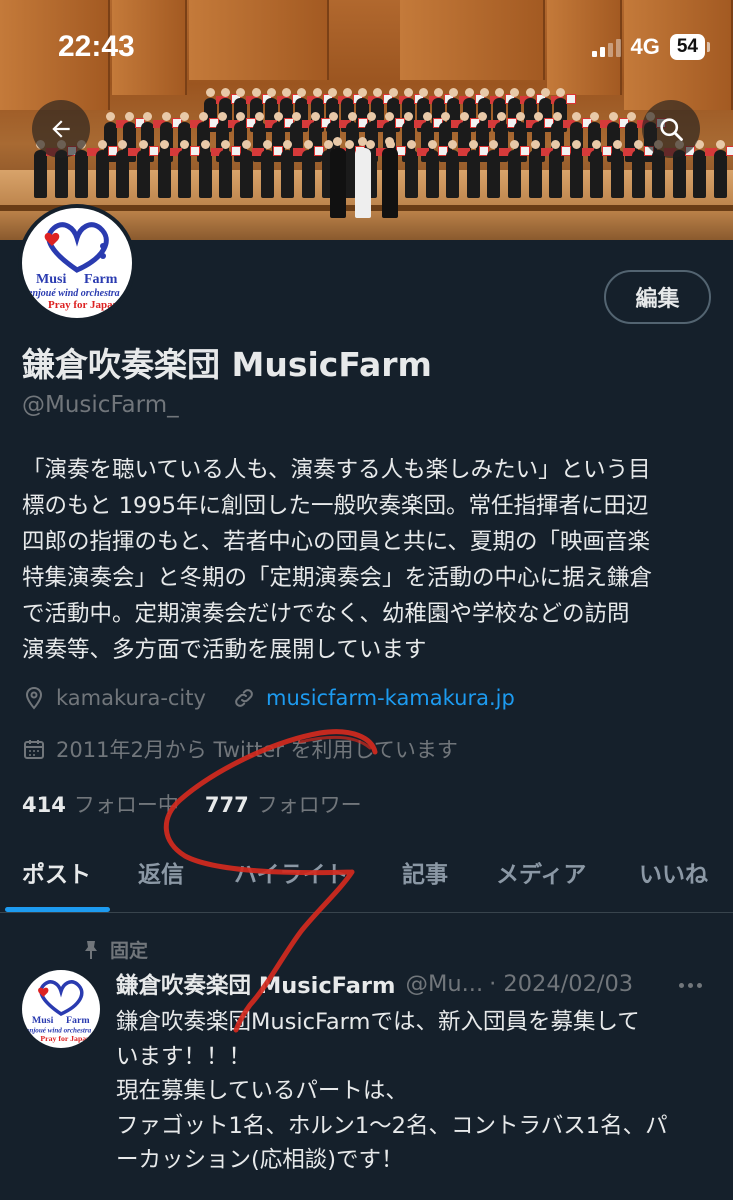 This screenshot has height=1200, width=733. What do you see at coordinates (336, 542) in the screenshot?
I see `bio-line: 四郎の指揮のもと、若者中心の団員と共に、夏期の「映画音楽` at bounding box center [336, 542].